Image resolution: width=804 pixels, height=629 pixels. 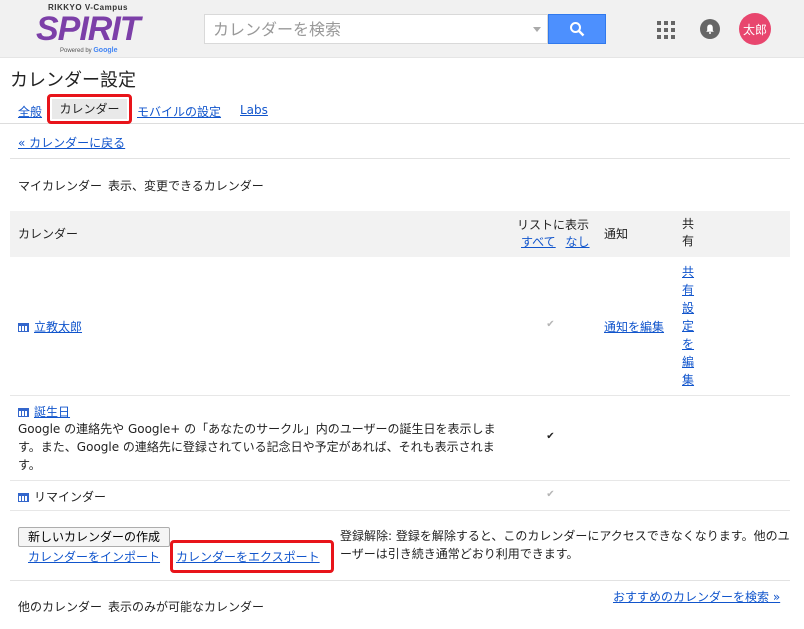 I want to click on search-dropdown-icon, so click(x=537, y=29).